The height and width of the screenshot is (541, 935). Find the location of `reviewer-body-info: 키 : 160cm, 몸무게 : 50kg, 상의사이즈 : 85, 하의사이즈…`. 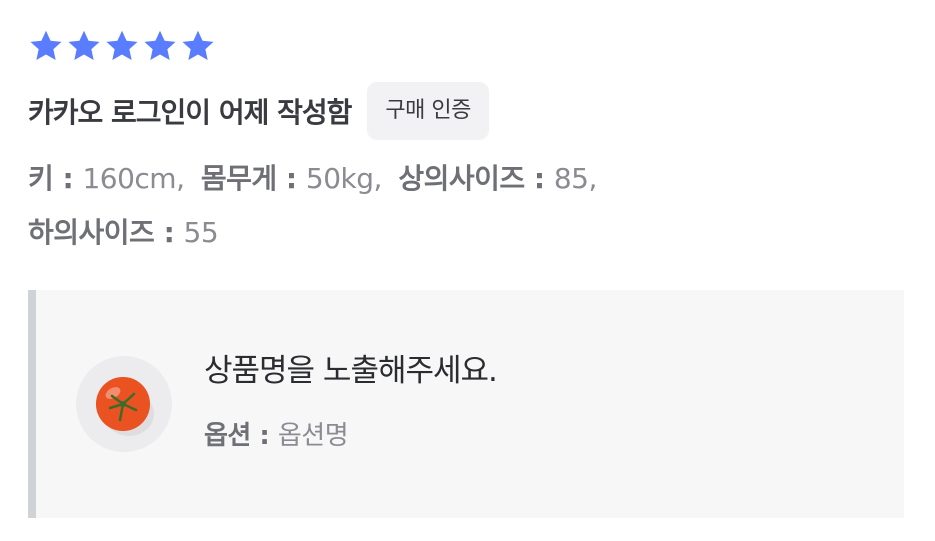

reviewer-body-info: 키 : 160cm, 몸무게 : 50kg, 상의사이즈 : 85, 하의사이즈… is located at coordinates (378, 206).